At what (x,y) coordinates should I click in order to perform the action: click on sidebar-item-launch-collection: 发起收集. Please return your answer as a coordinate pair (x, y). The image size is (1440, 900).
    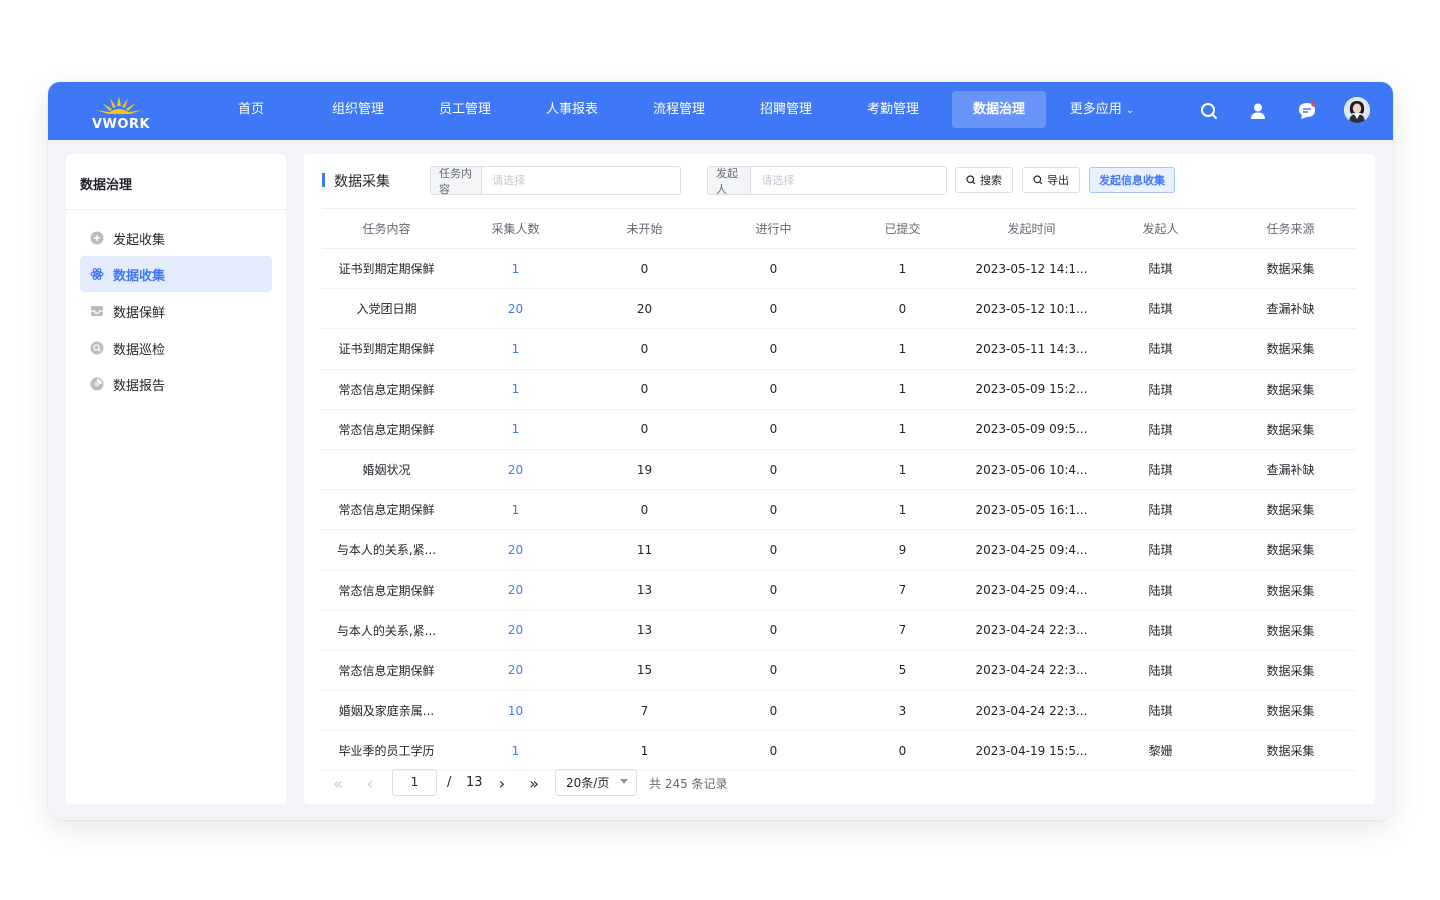
    Looking at the image, I should click on (176, 238).